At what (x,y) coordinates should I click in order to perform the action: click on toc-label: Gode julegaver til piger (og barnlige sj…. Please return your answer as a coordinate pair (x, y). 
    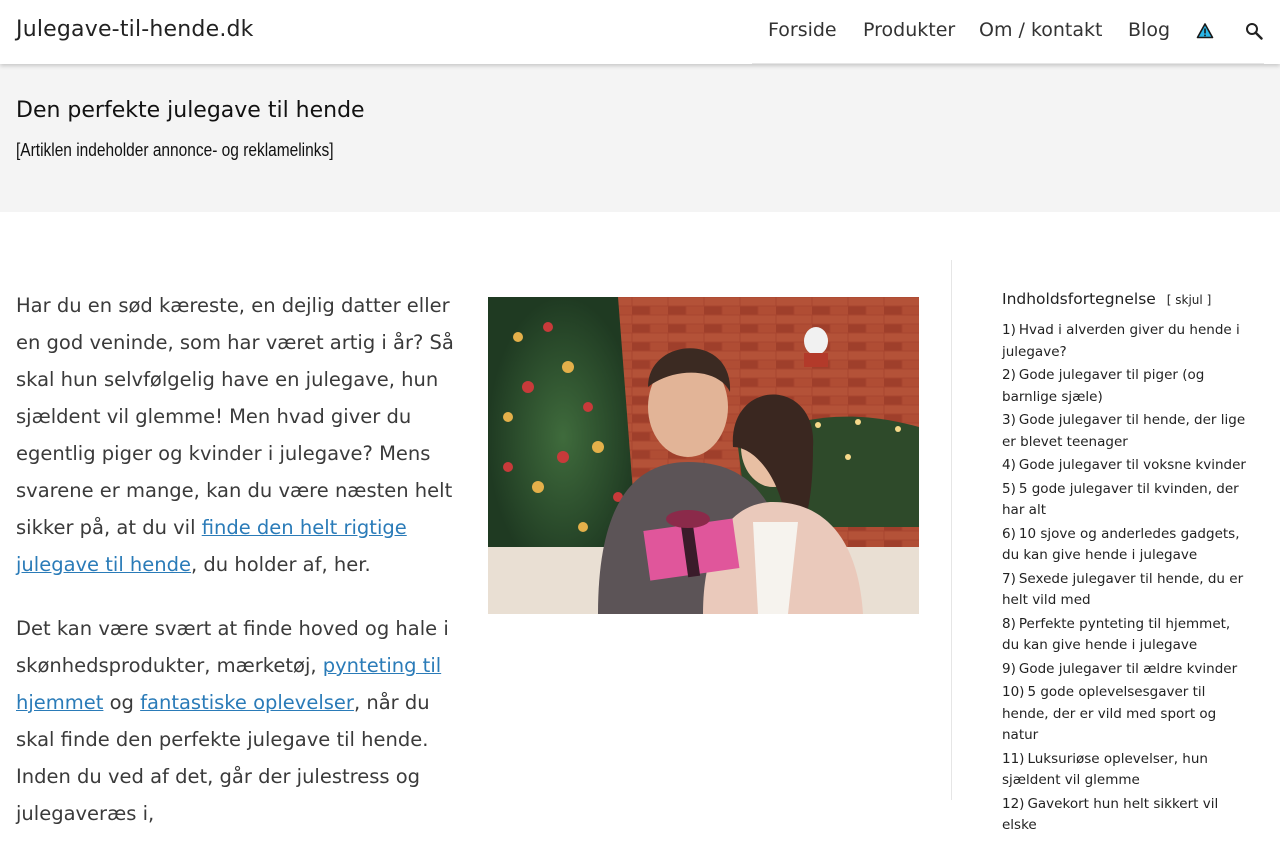
    Looking at the image, I should click on (1103, 386).